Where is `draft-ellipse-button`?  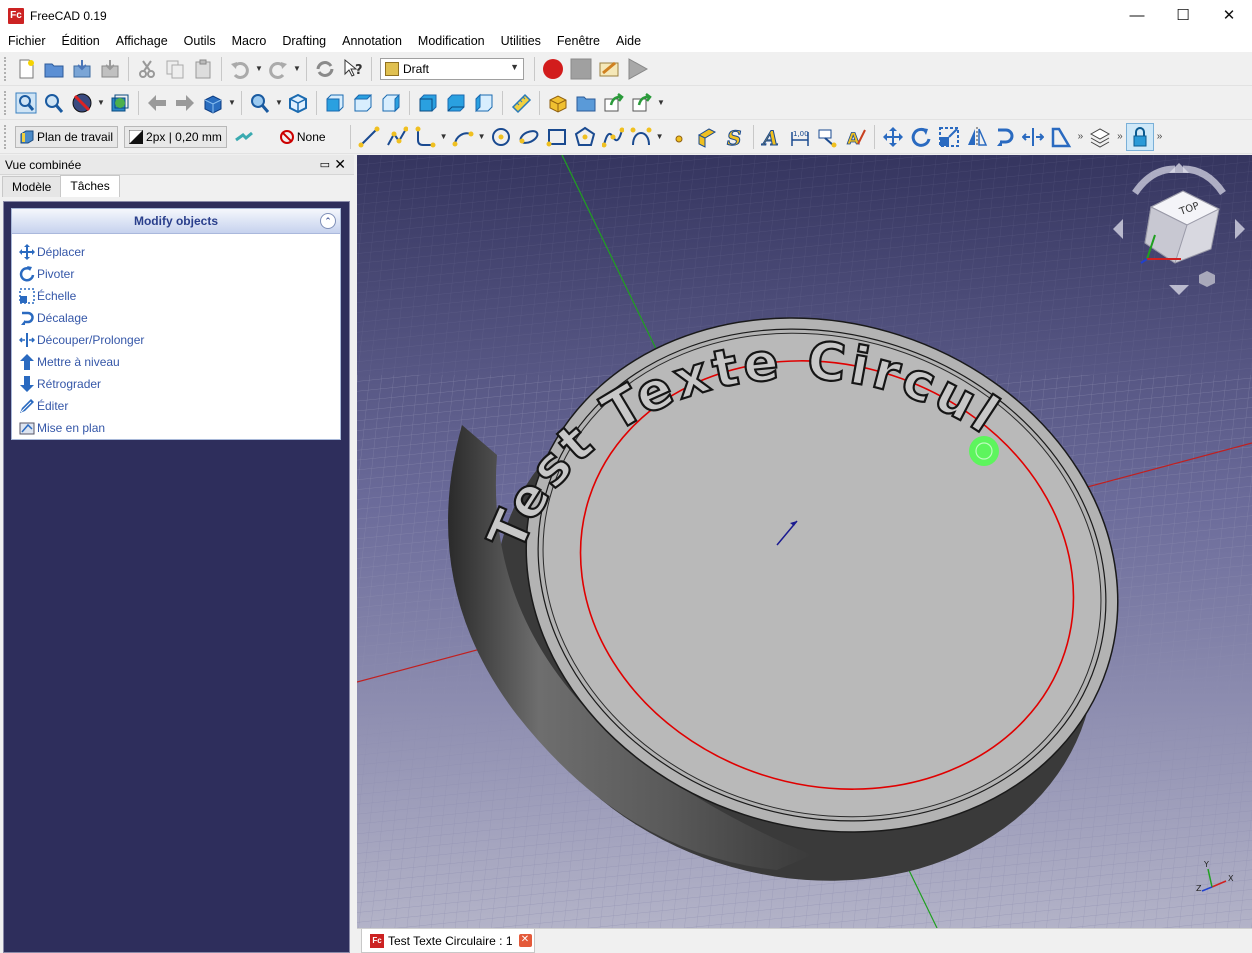
draft-ellipse-button is located at coordinates (529, 137).